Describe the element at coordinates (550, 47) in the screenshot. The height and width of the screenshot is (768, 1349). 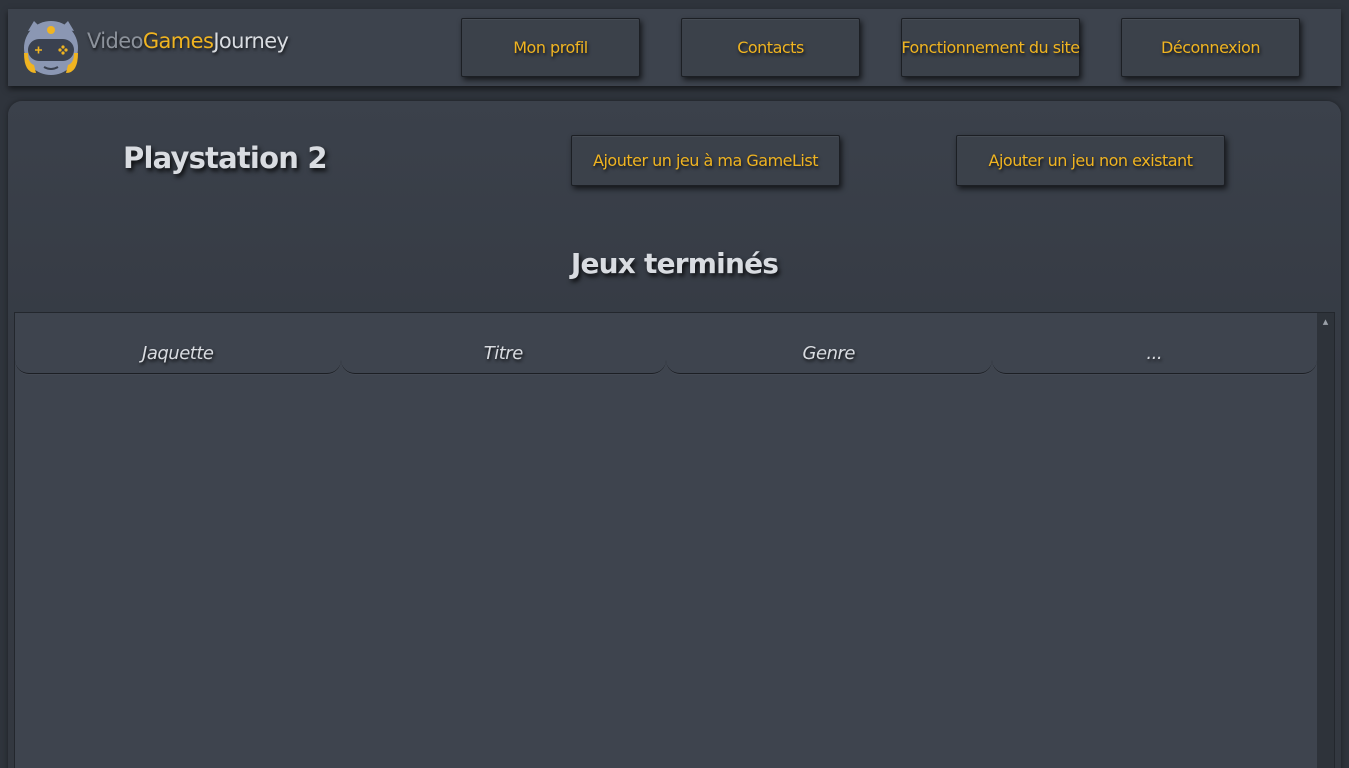
I see `nav-mon-profil-button: Mon profil` at that location.